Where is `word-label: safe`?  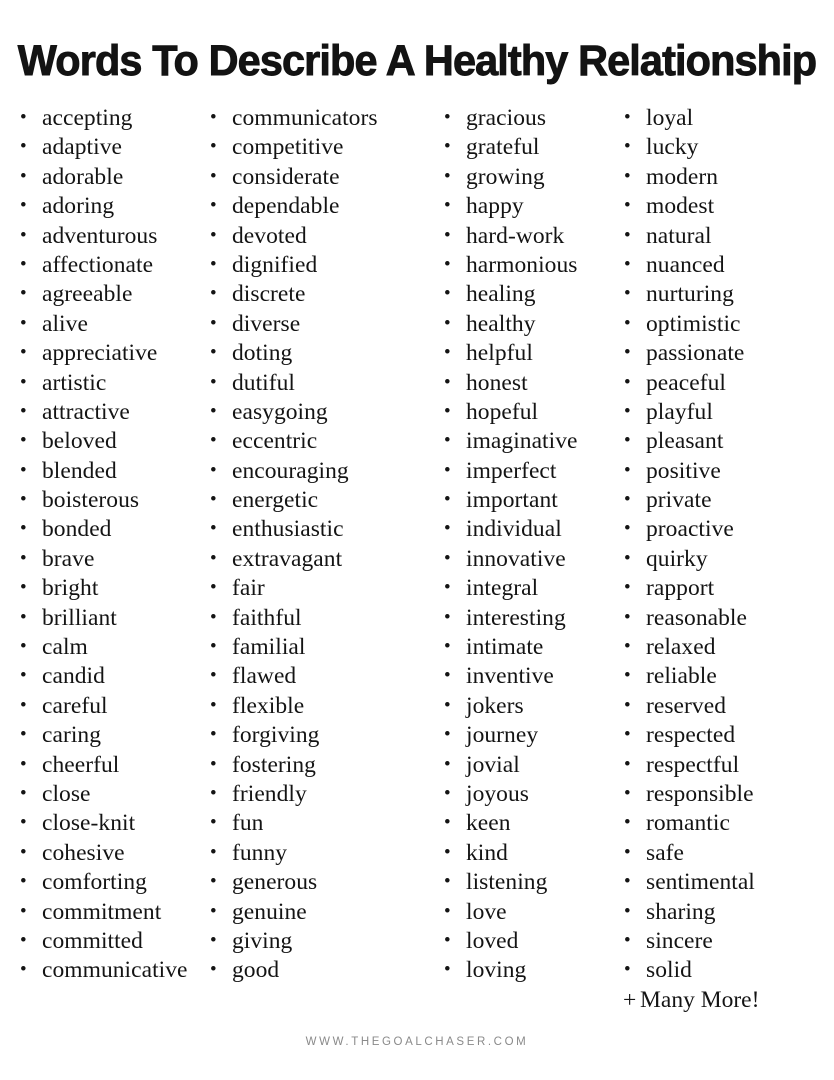
word-label: safe is located at coordinates (665, 852).